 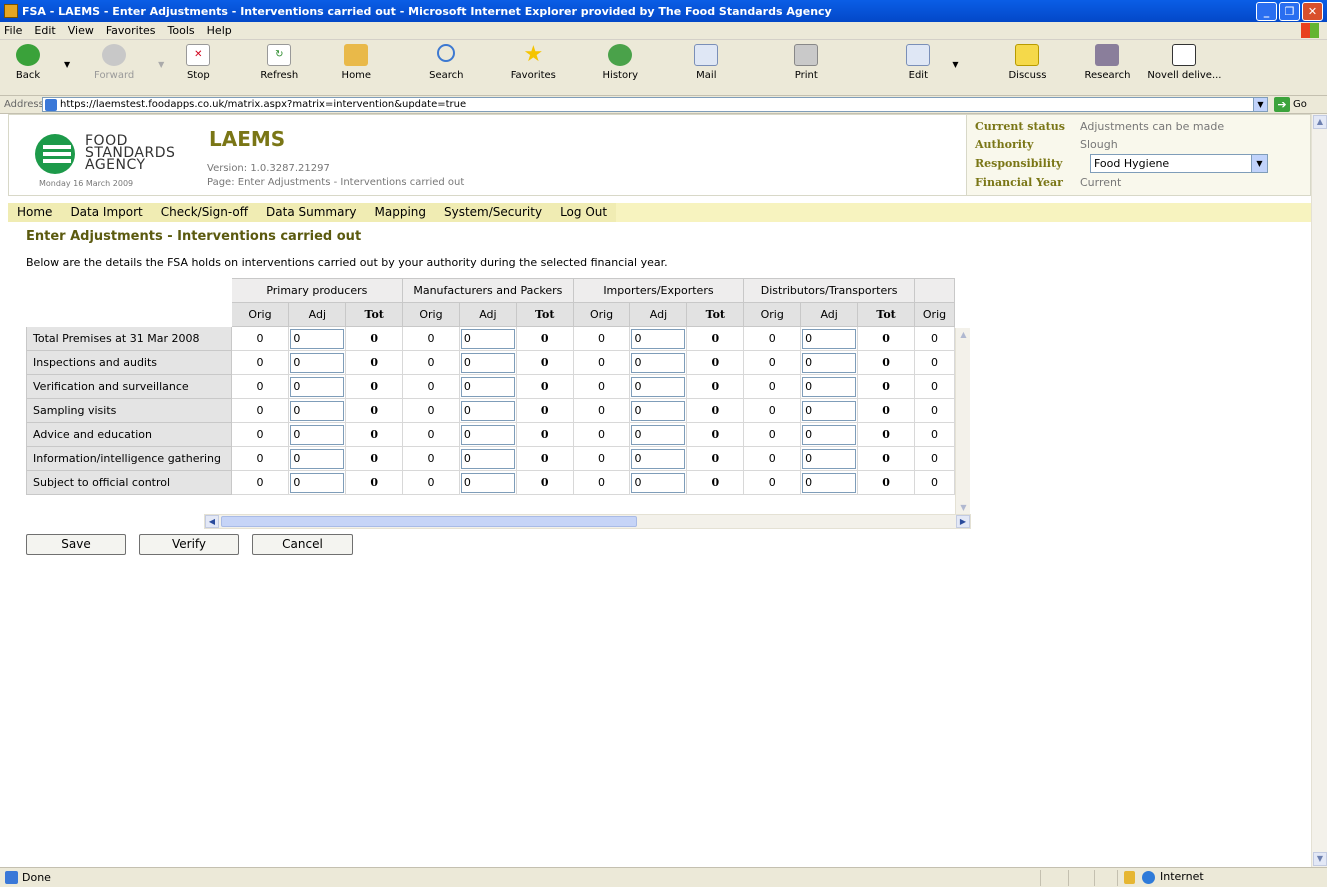 What do you see at coordinates (706, 62) in the screenshot?
I see `mail-button: Mail` at bounding box center [706, 62].